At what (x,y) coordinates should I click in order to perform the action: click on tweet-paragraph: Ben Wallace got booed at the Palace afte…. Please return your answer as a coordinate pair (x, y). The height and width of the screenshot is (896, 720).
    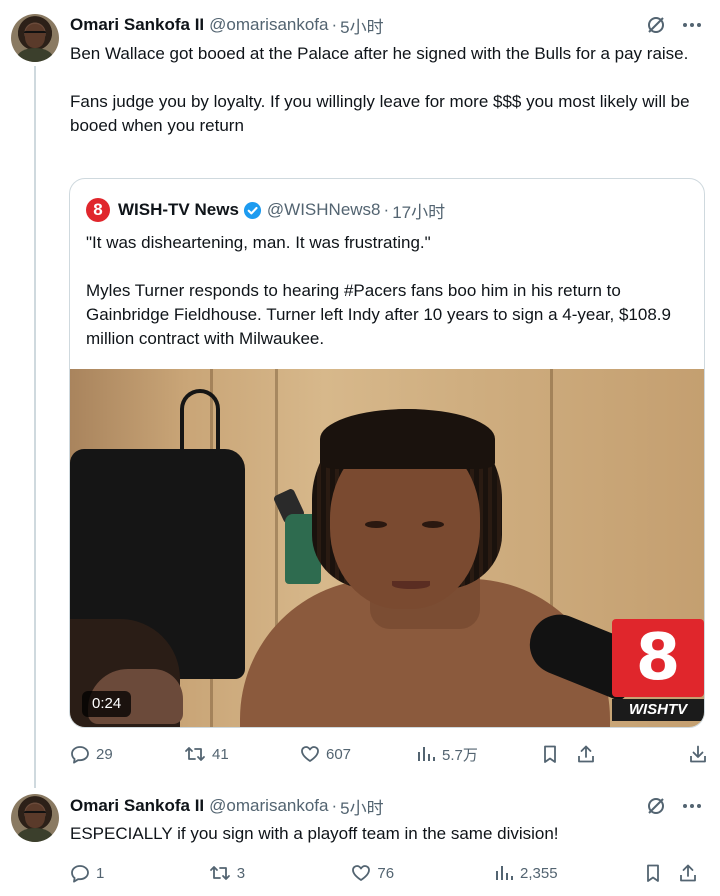
    Looking at the image, I should click on (379, 53).